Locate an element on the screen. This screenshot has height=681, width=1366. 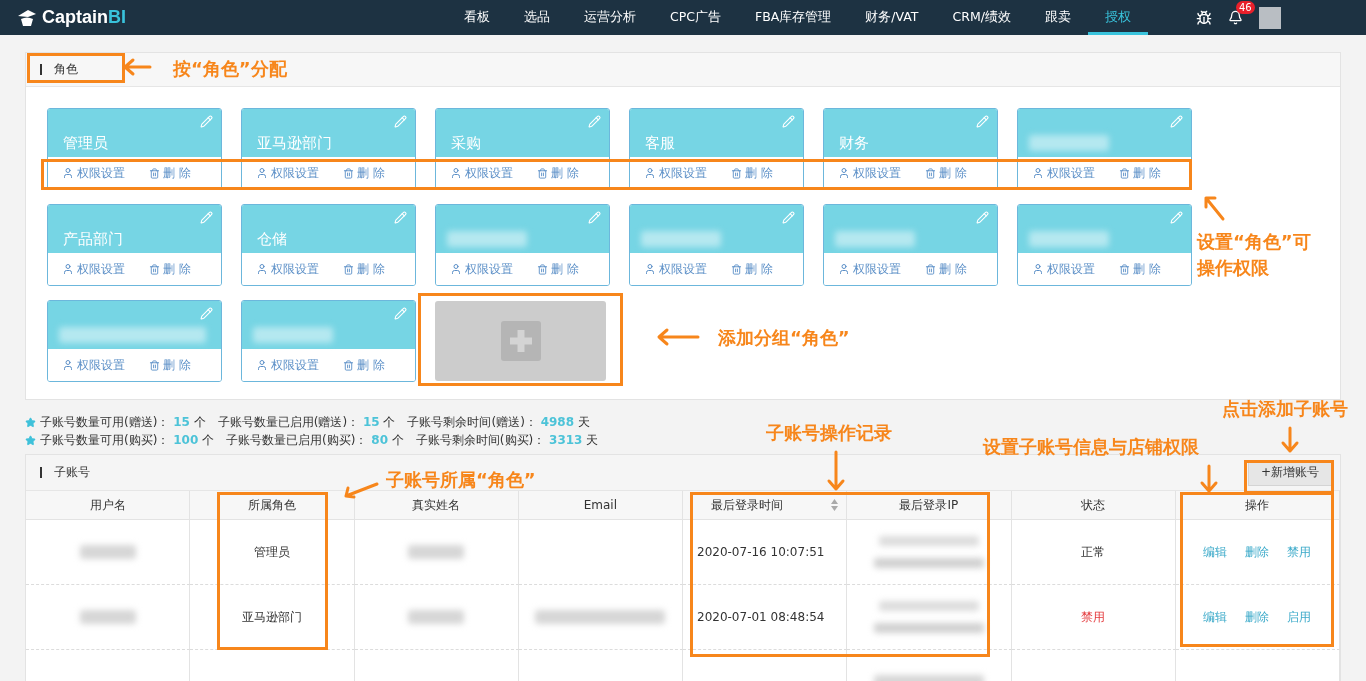
role-name: 客服 is located at coordinates (660, 143).